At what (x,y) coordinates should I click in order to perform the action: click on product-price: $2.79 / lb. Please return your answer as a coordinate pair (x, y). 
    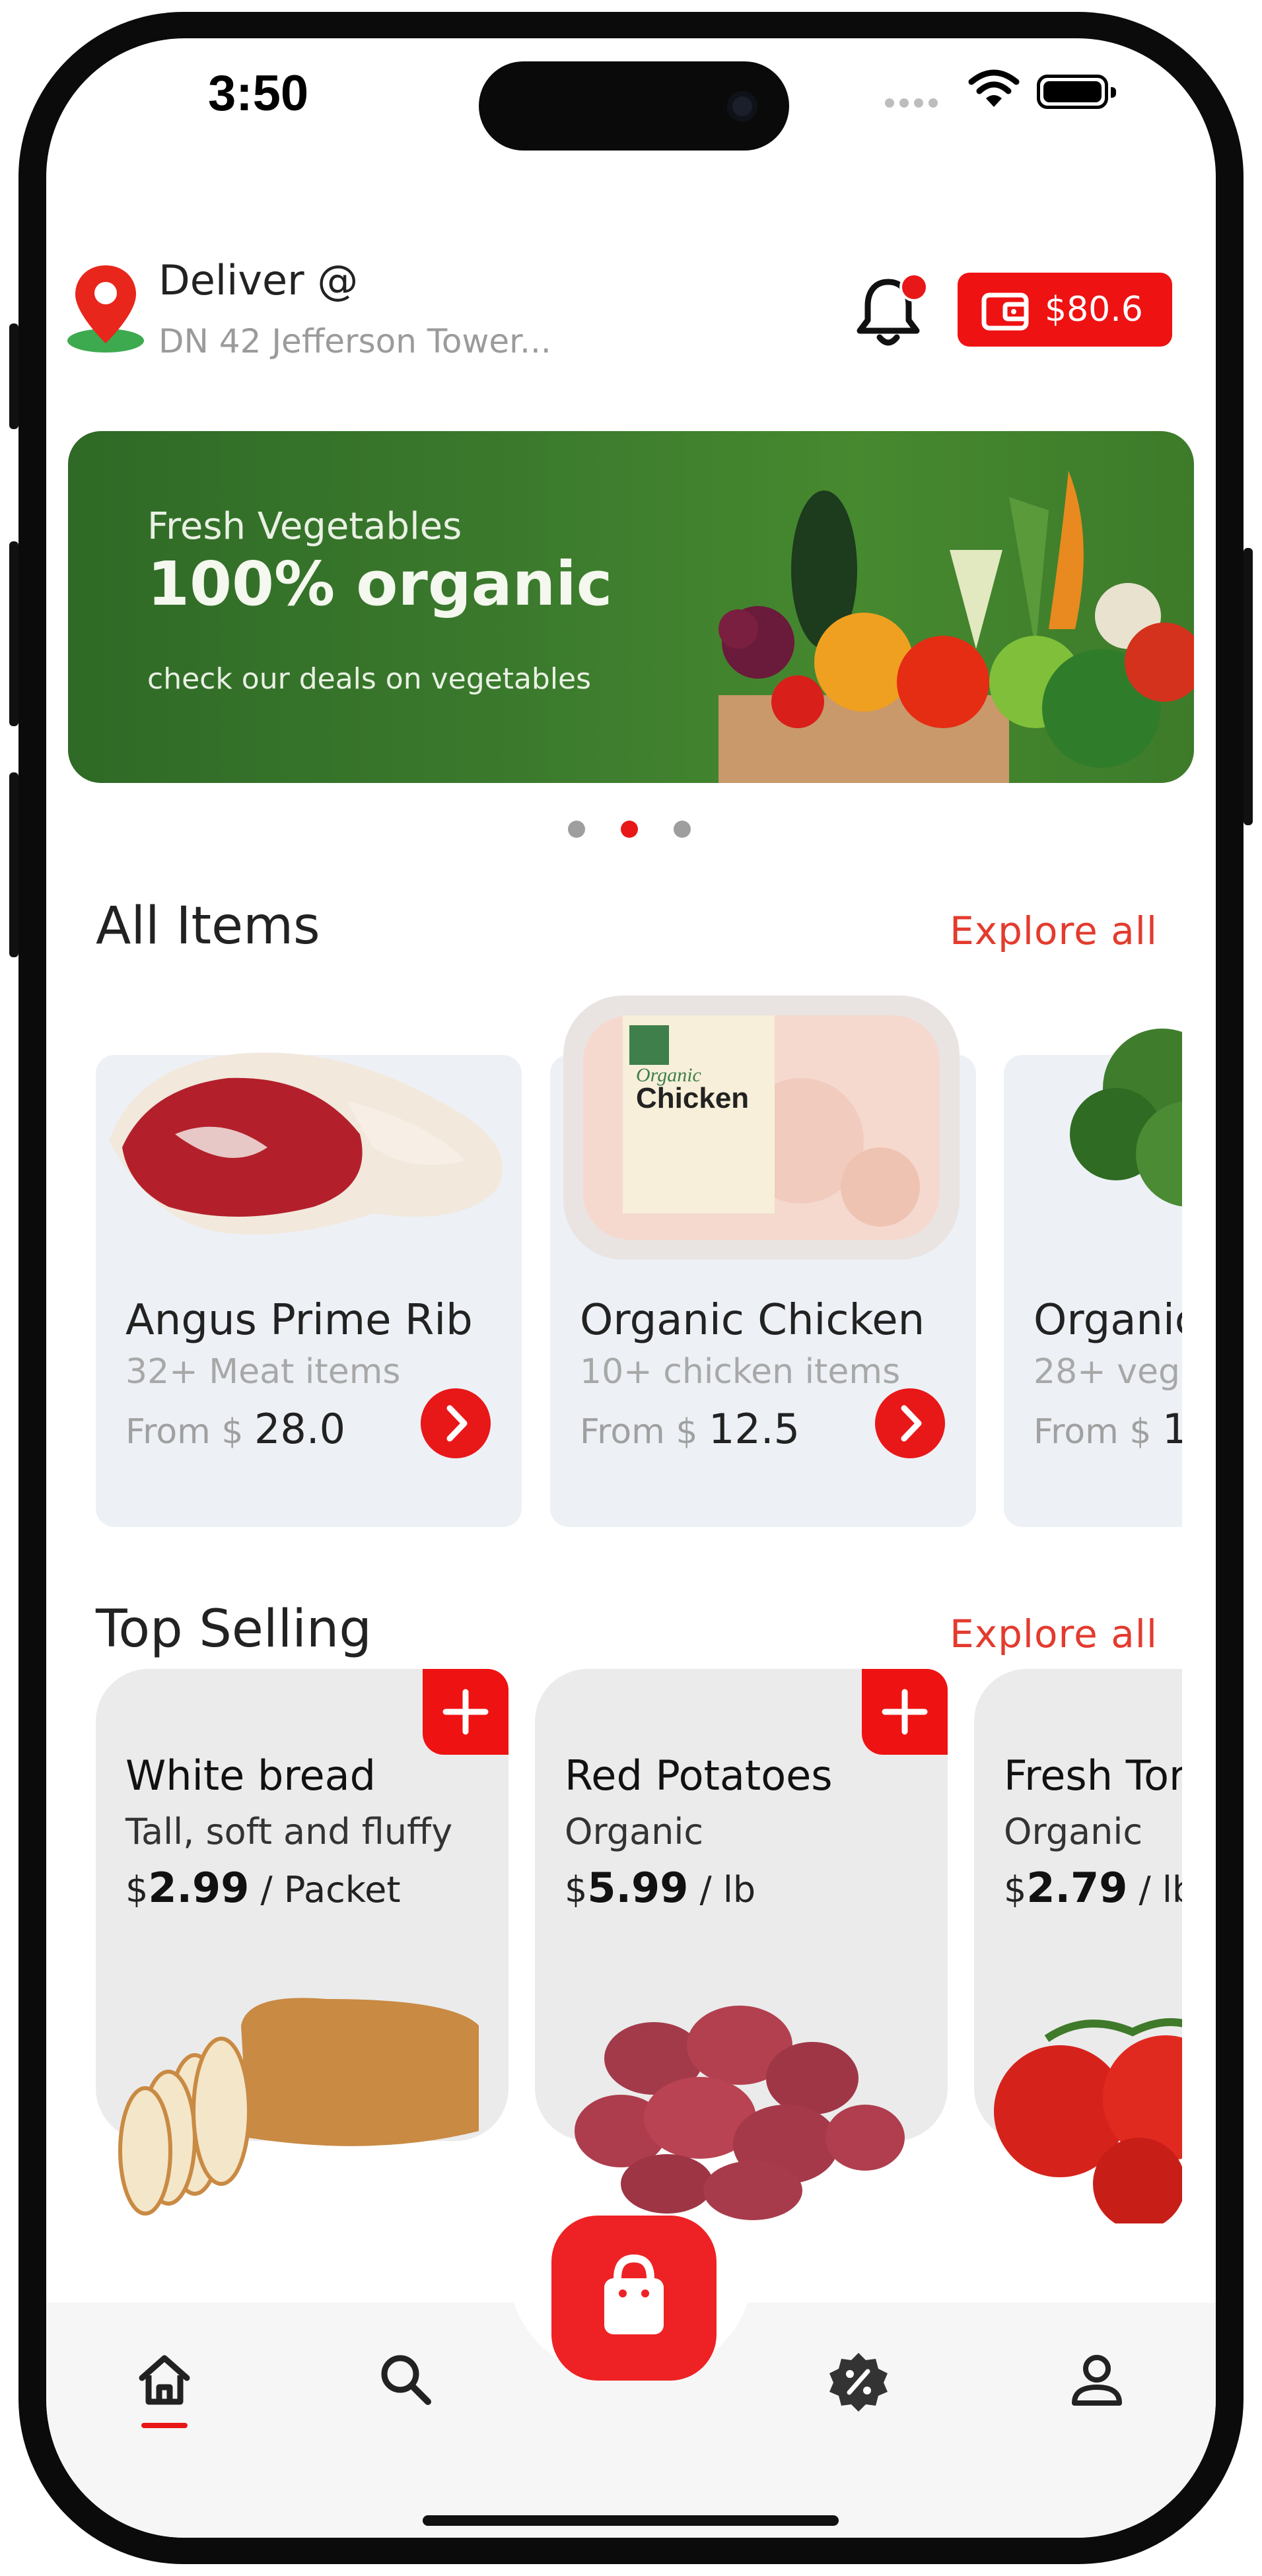
    Looking at the image, I should click on (1093, 1888).